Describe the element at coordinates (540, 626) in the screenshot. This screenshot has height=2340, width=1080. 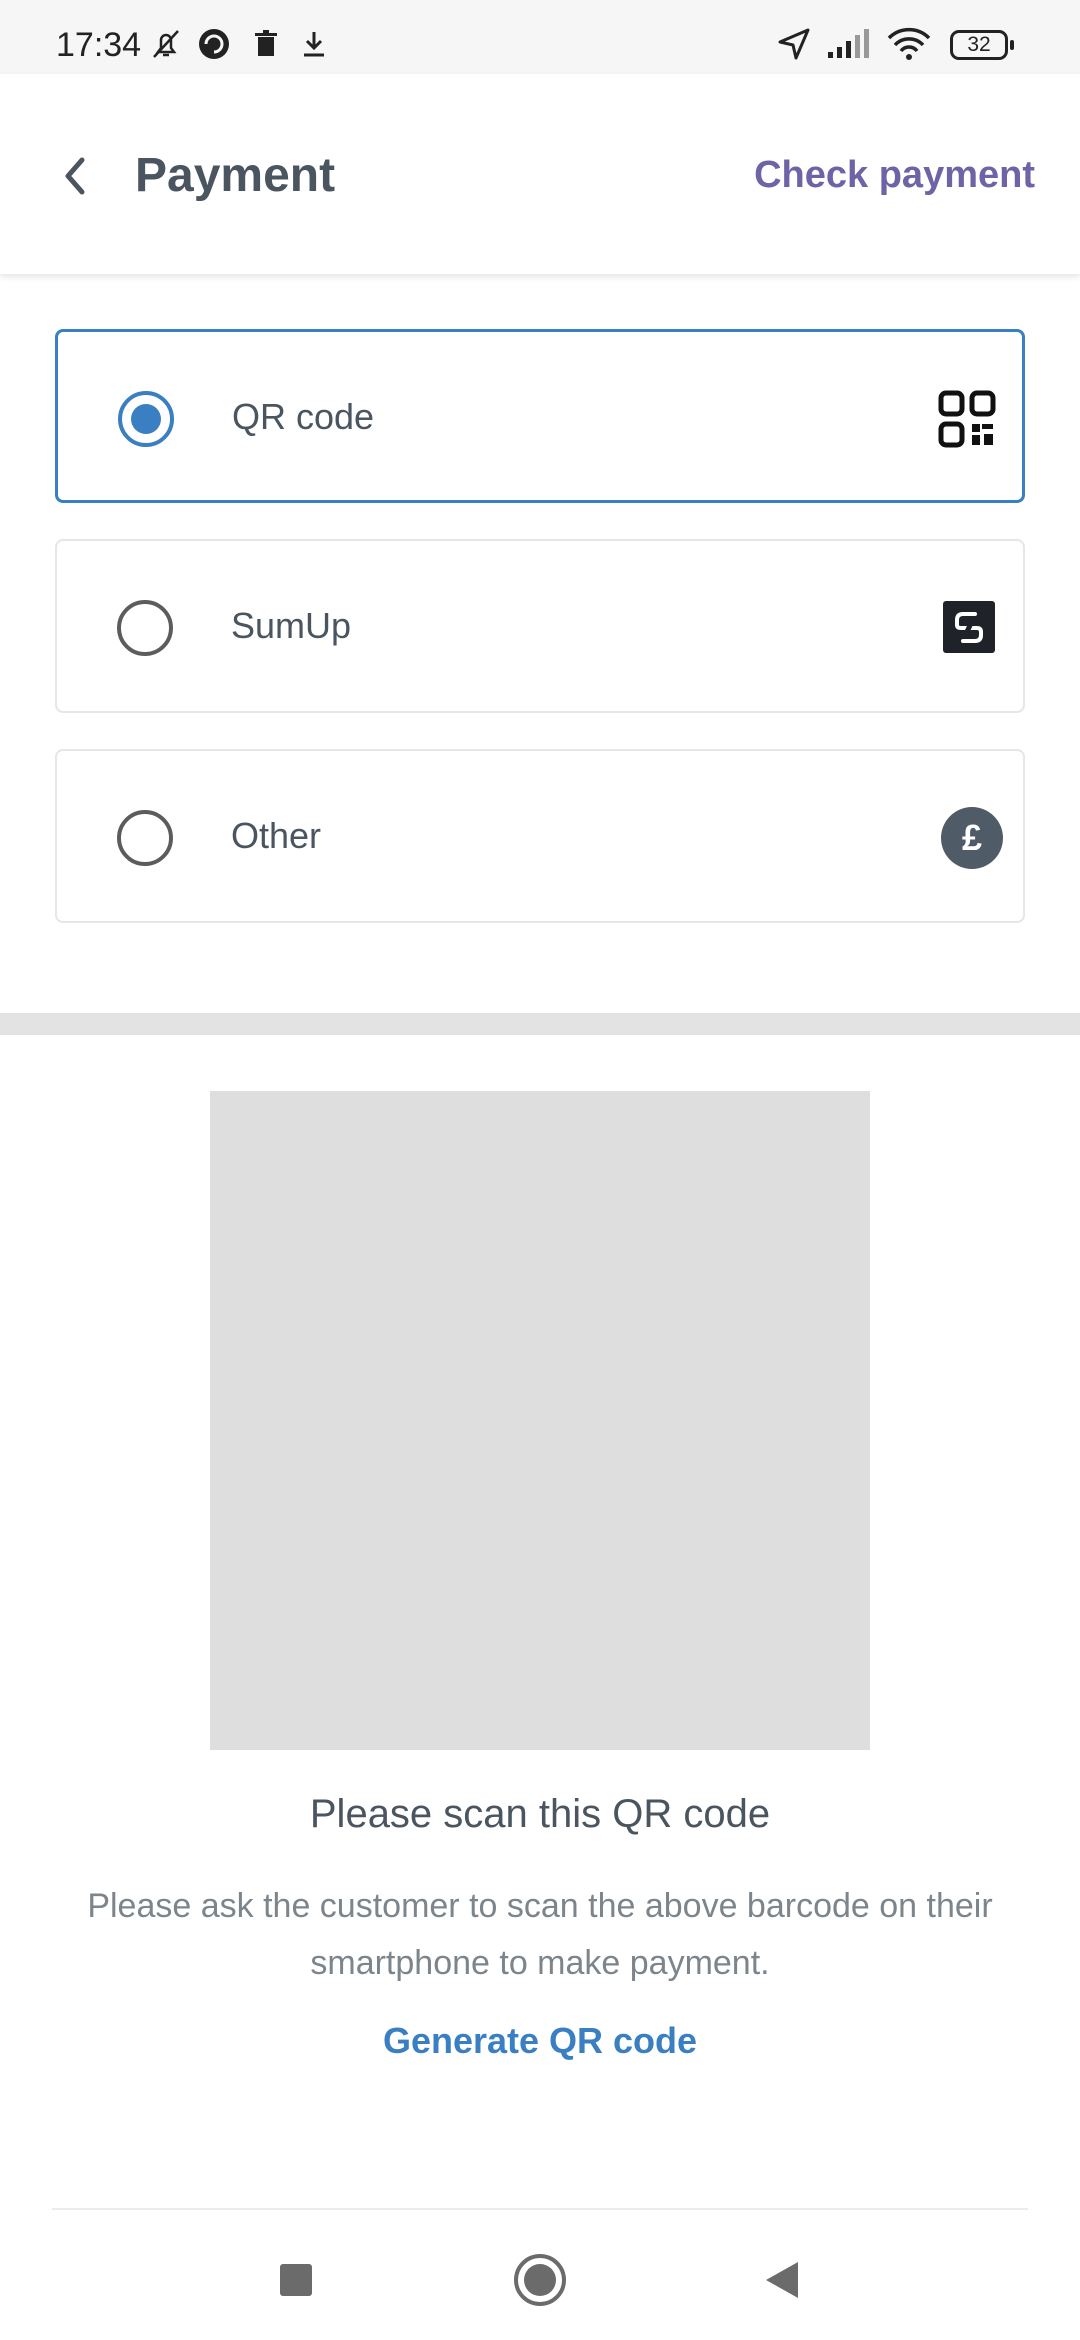
I see `payment-option-sumup: SumUp` at that location.